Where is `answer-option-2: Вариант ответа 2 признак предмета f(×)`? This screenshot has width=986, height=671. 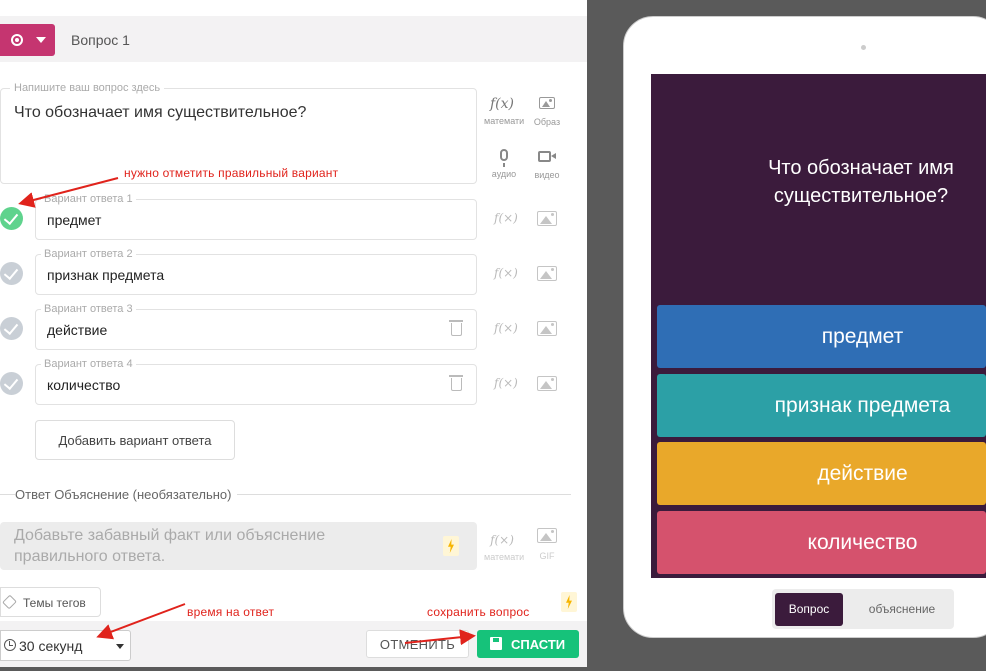
answer-option-2: Вариант ответа 2 признак предмета f(×) is located at coordinates (293, 273).